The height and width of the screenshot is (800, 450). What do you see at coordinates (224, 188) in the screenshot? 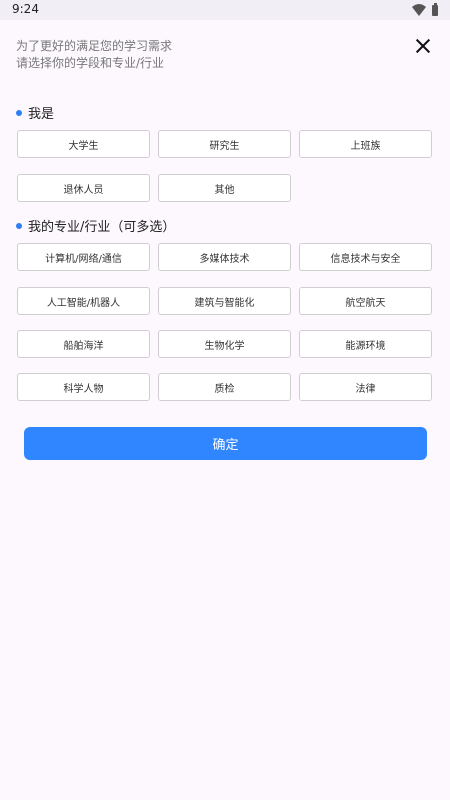
I see `option-identity-other: 其他` at bounding box center [224, 188].